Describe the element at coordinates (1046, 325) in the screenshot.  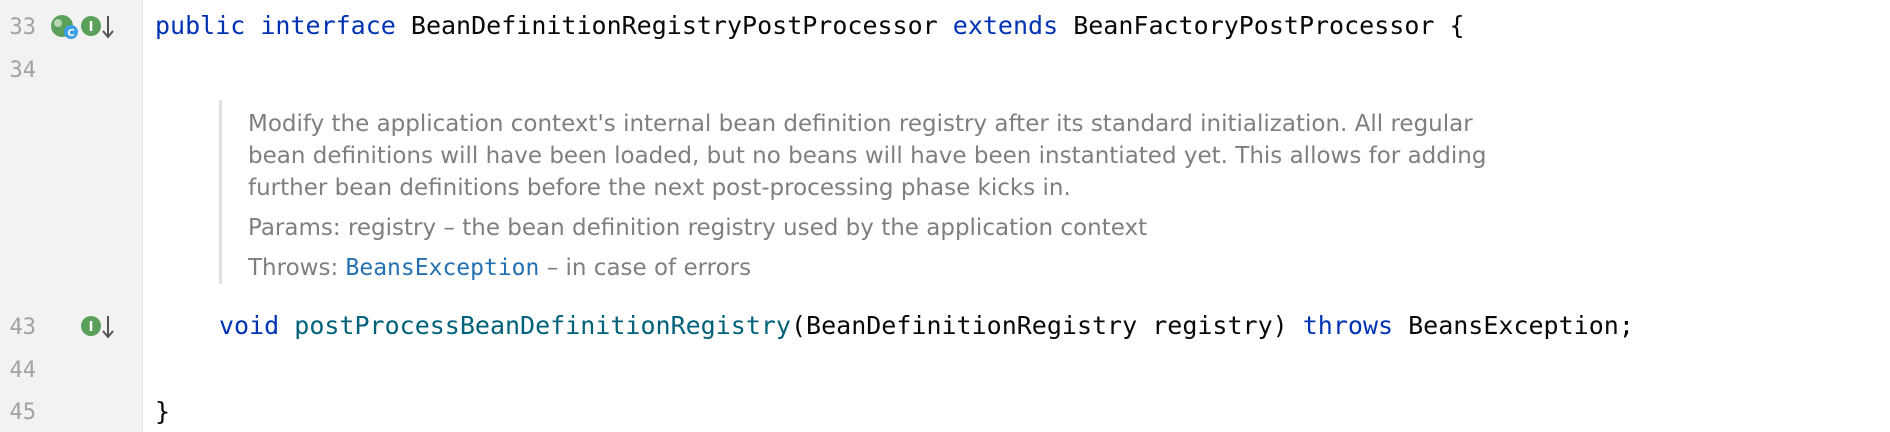
I see `method-params: (BeanDefinitionRegistry registry)` at that location.